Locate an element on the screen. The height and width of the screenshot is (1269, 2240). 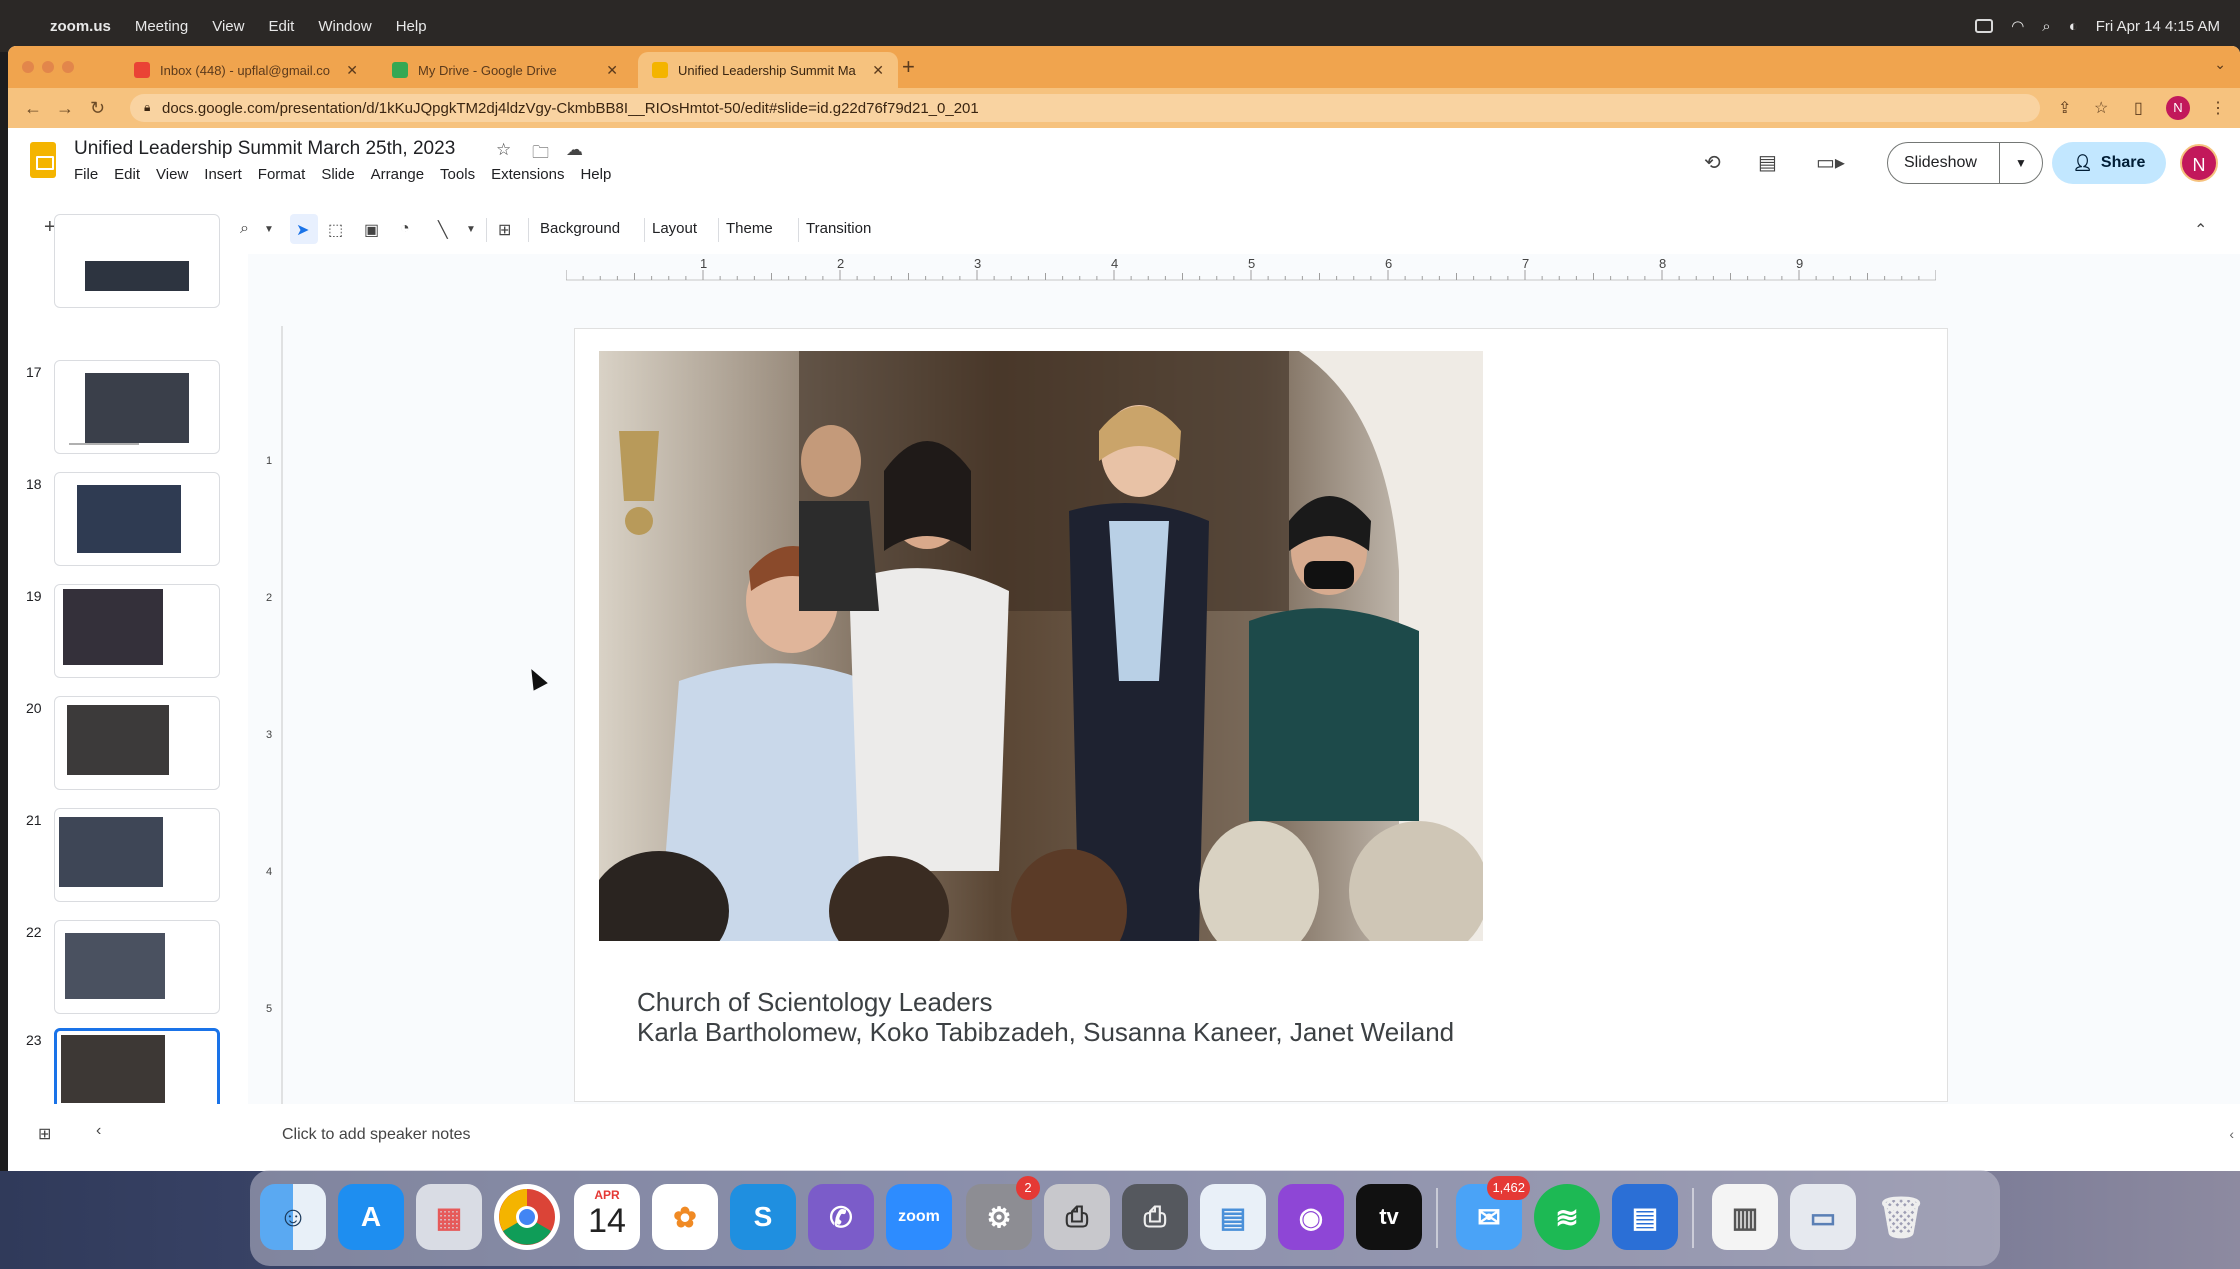
menubar-item-meeting: Meeting is located at coordinates (161, 26).